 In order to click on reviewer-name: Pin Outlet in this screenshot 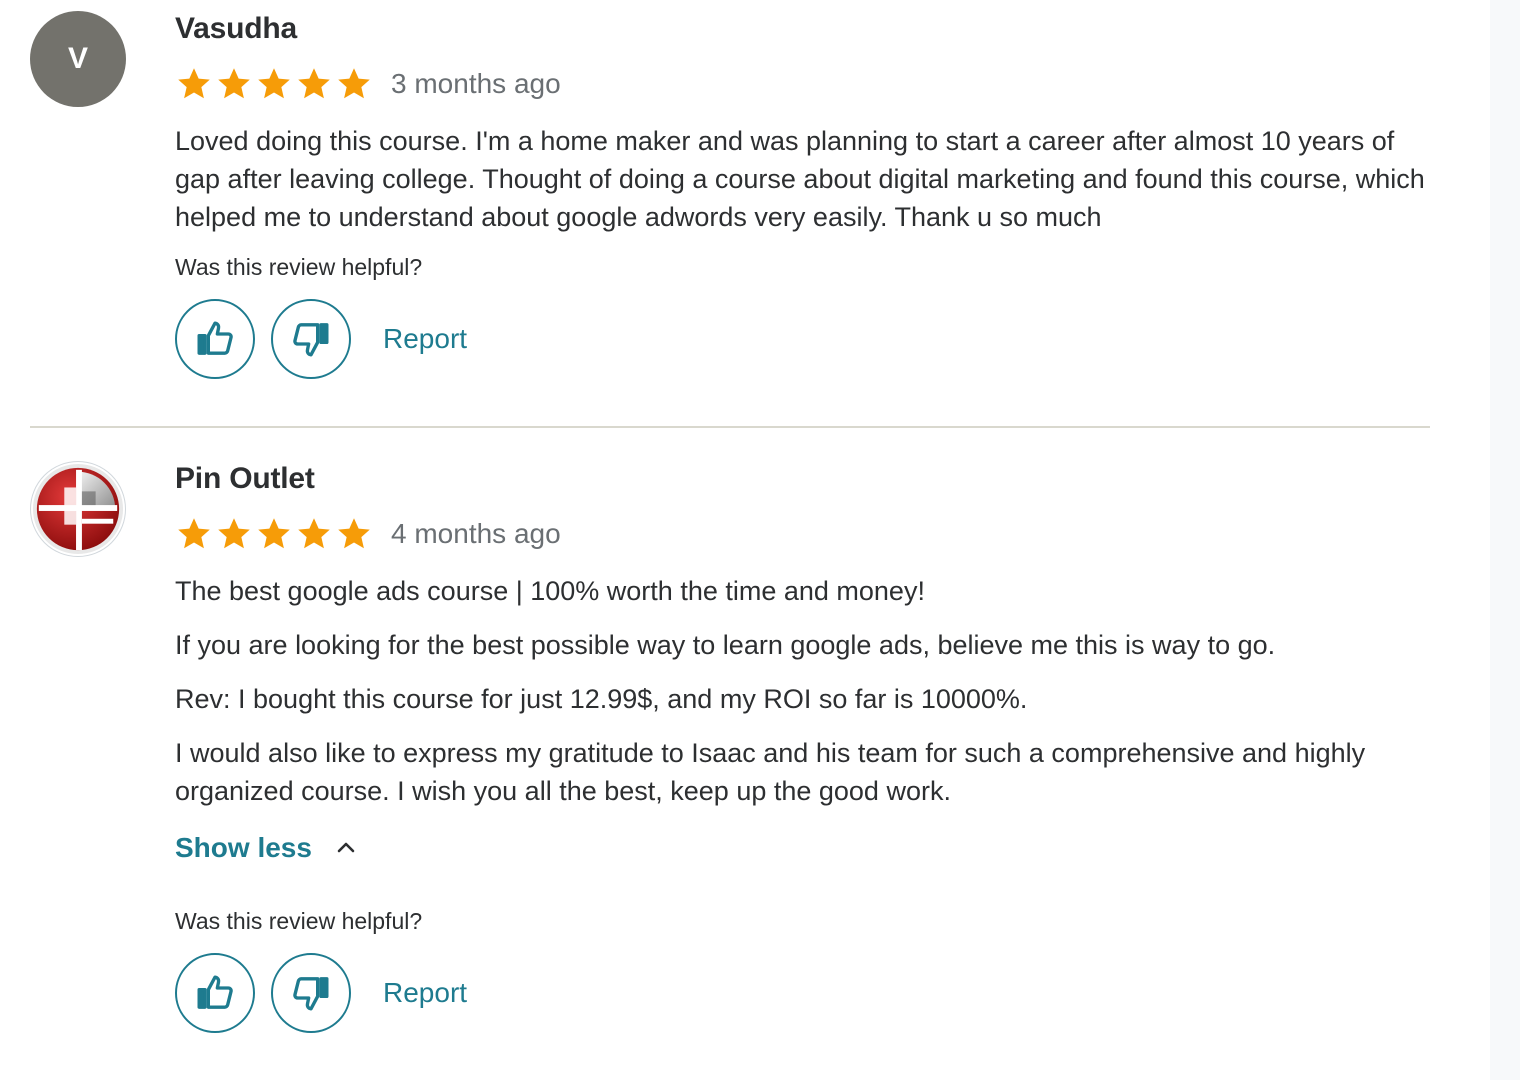, I will do `click(245, 478)`.